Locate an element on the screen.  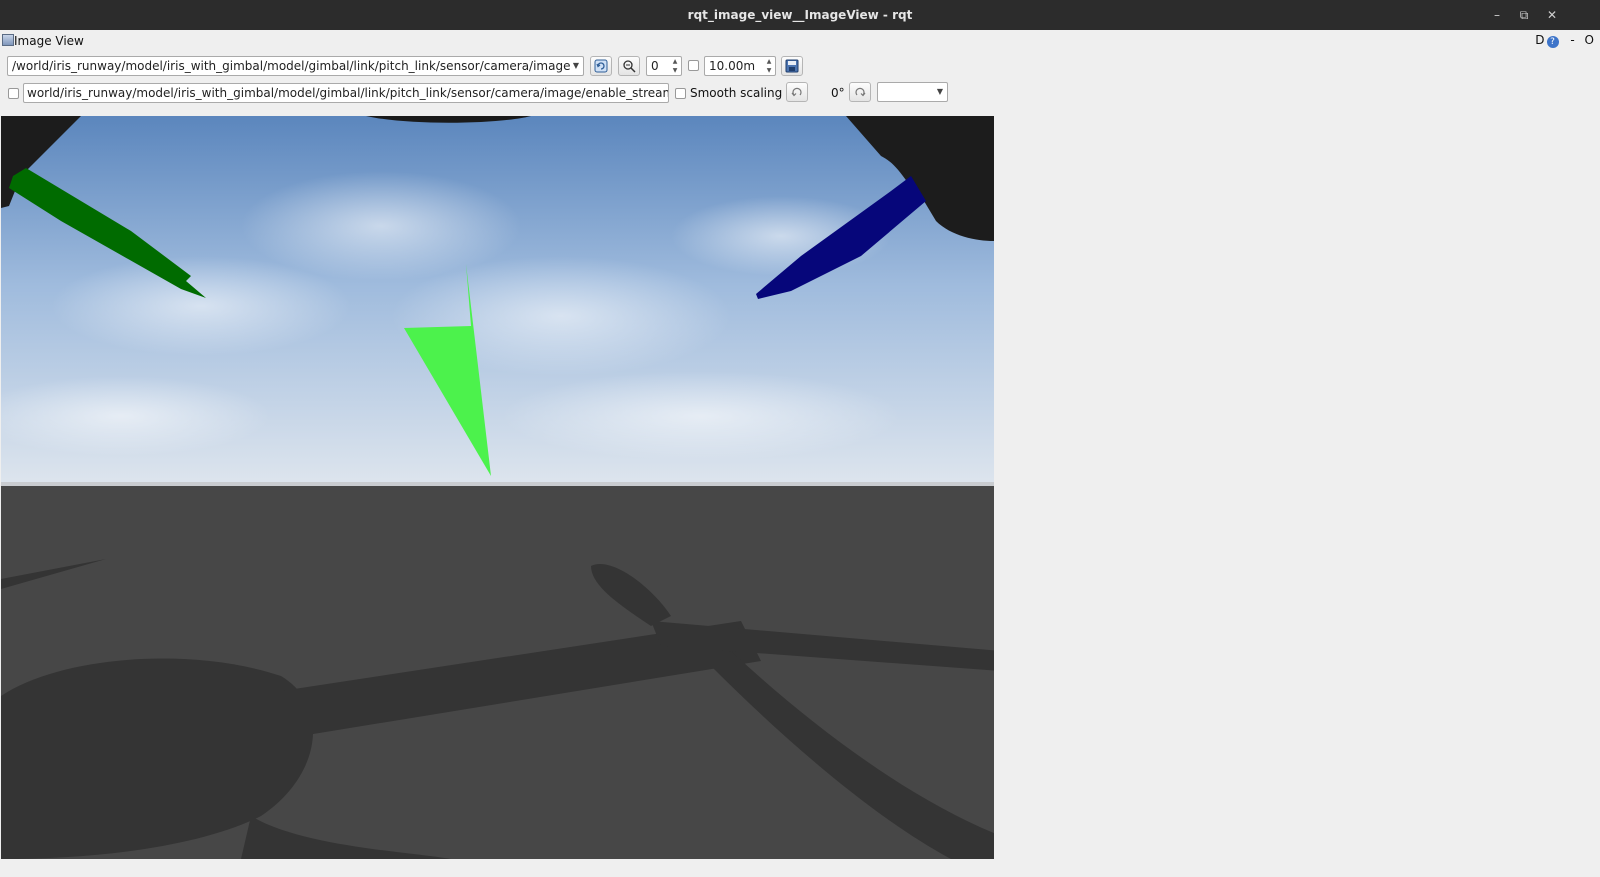
refresh-button is located at coordinates (601, 66).